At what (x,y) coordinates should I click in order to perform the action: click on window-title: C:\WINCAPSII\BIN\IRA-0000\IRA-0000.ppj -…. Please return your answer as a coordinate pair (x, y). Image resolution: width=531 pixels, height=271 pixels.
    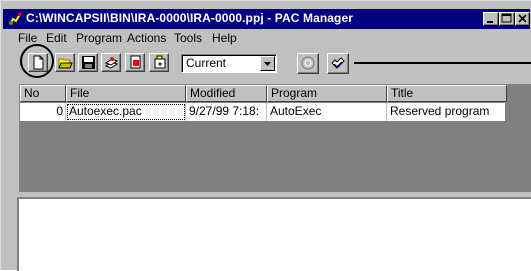
    Looking at the image, I should click on (190, 18).